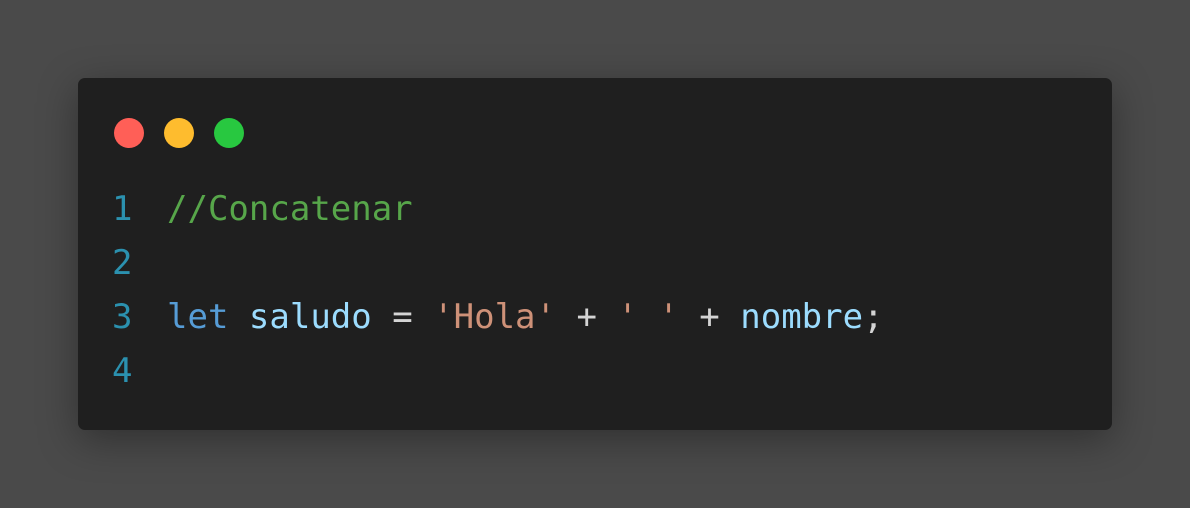 This screenshot has width=1190, height=508. What do you see at coordinates (122, 317) in the screenshot?
I see `line-number: 3` at bounding box center [122, 317].